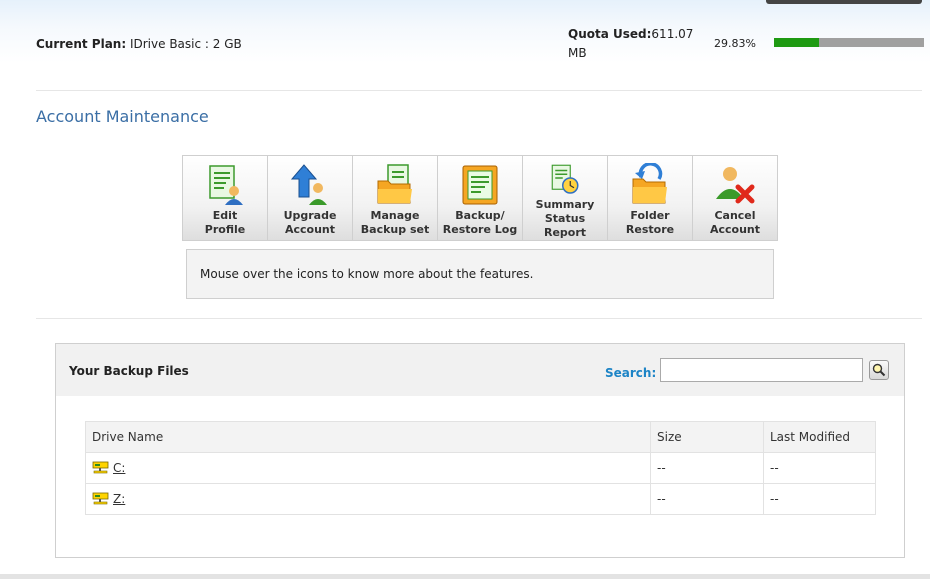 The image size is (930, 579). What do you see at coordinates (119, 468) in the screenshot?
I see `drive-link-c: C:` at bounding box center [119, 468].